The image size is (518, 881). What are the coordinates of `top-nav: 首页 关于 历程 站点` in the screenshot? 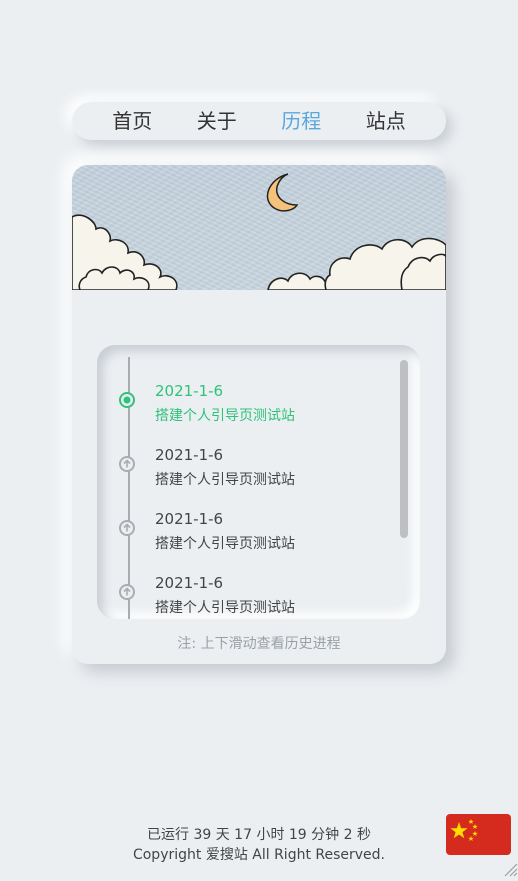 It's located at (259, 121).